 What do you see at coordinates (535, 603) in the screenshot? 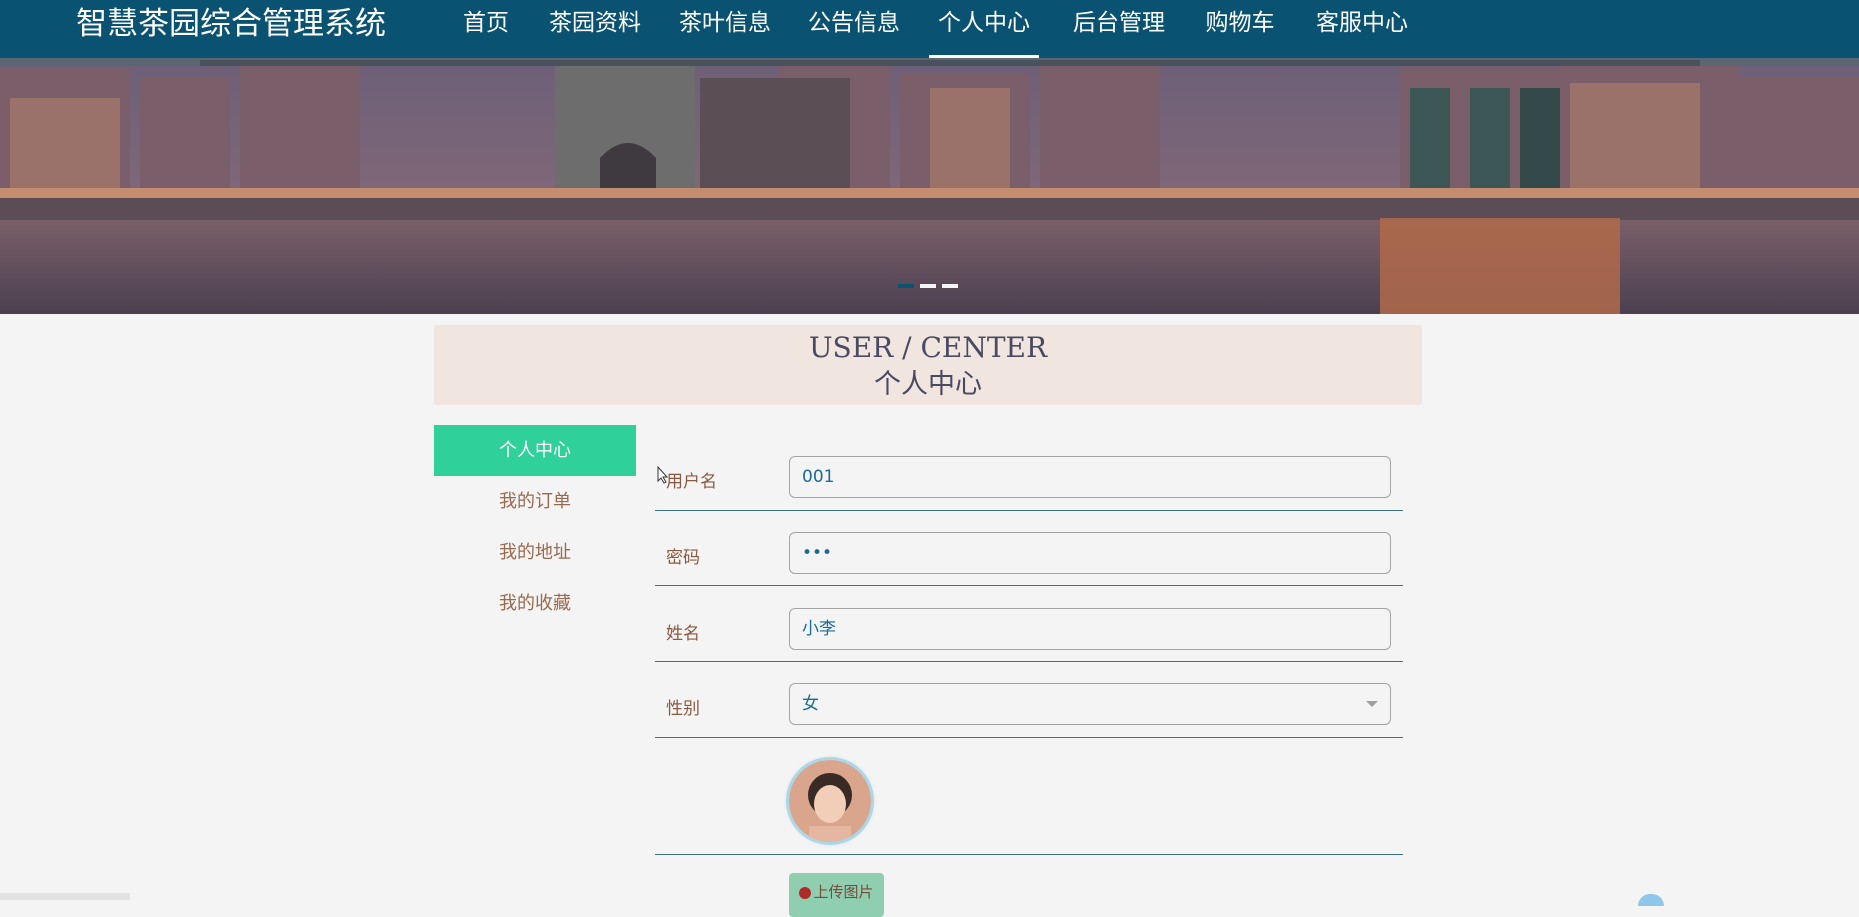
I see `side-item-favorites: 我的收藏` at bounding box center [535, 603].